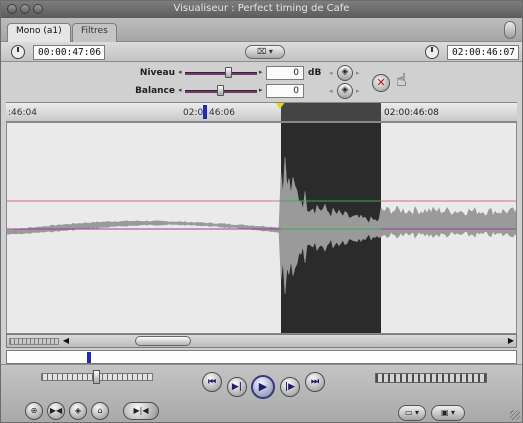 Image resolution: width=523 pixels, height=423 pixels. Describe the element at coordinates (265, 52) in the screenshot. I see `view-options-menu-button: ⌧ ▾` at that location.